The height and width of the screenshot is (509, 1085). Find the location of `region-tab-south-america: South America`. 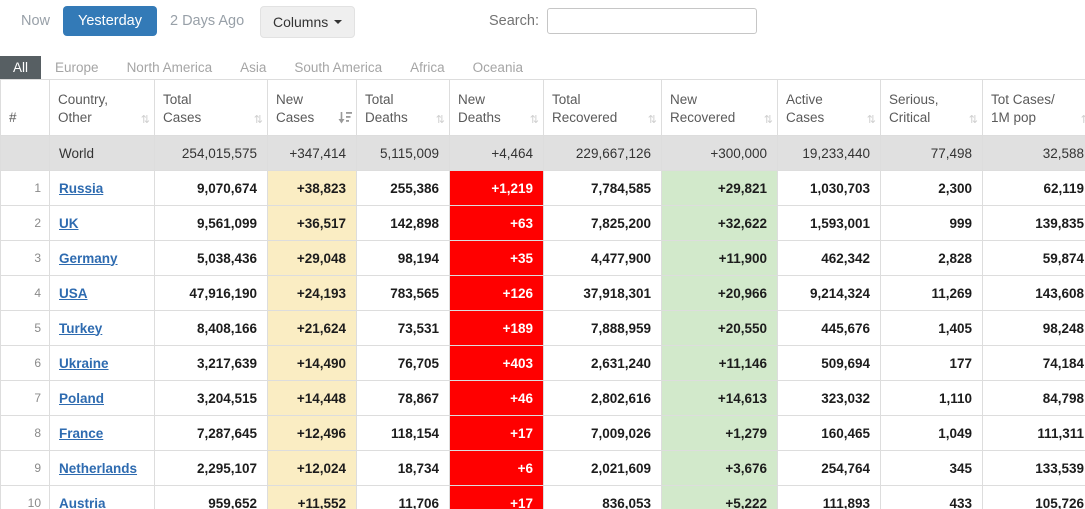

region-tab-south-america: South America is located at coordinates (338, 67).